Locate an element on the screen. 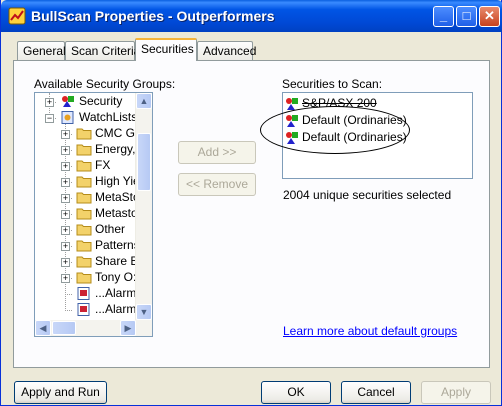  tree-item-label: Other is located at coordinates (110, 229).